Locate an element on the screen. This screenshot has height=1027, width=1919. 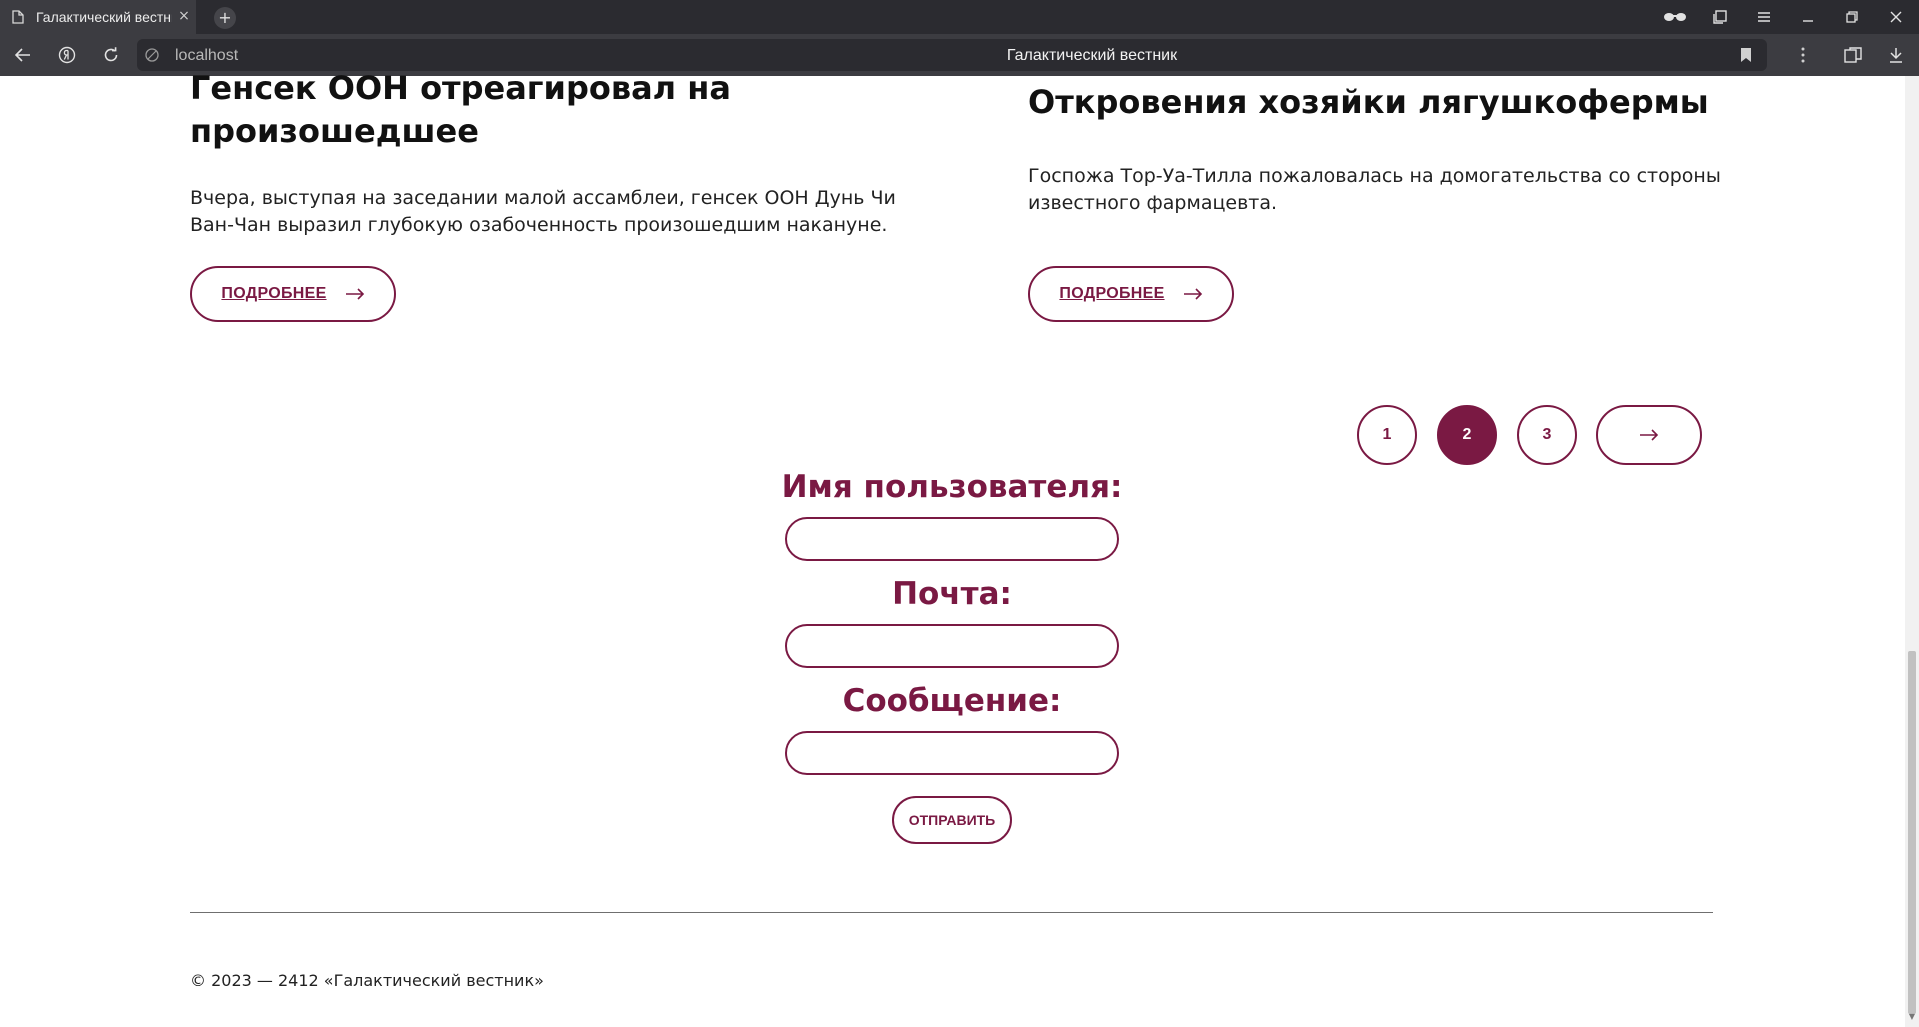
site-info-icon is located at coordinates (152, 55).